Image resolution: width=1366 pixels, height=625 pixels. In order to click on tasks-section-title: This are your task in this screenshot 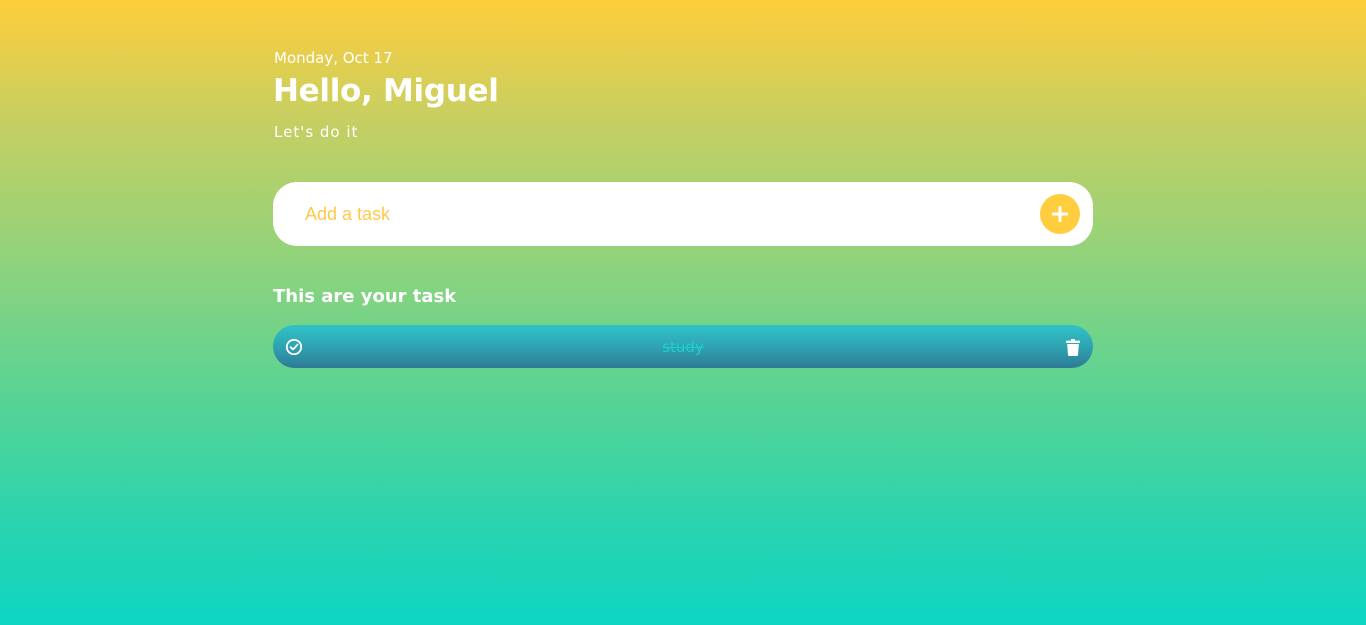, I will do `click(365, 296)`.